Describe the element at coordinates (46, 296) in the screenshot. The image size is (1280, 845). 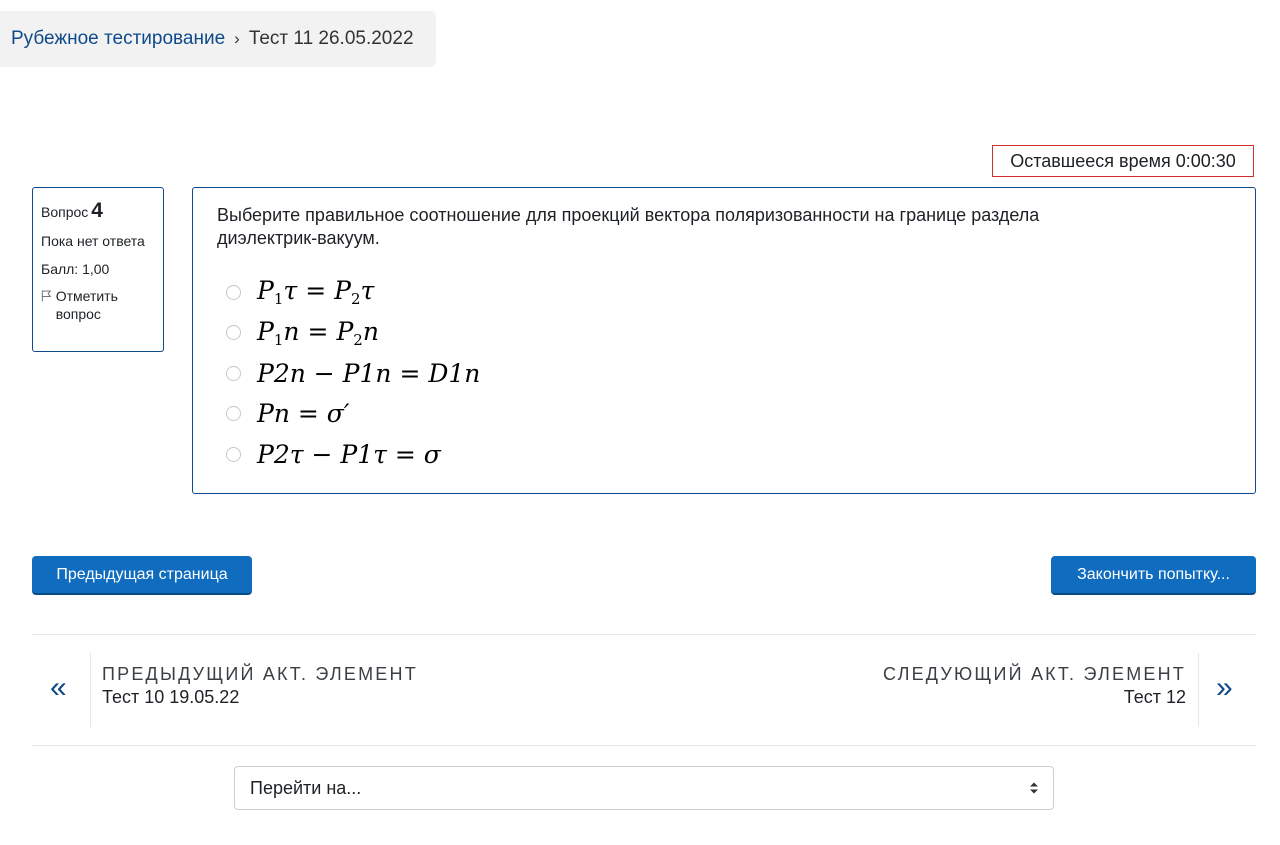
I see `flag-icon` at that location.